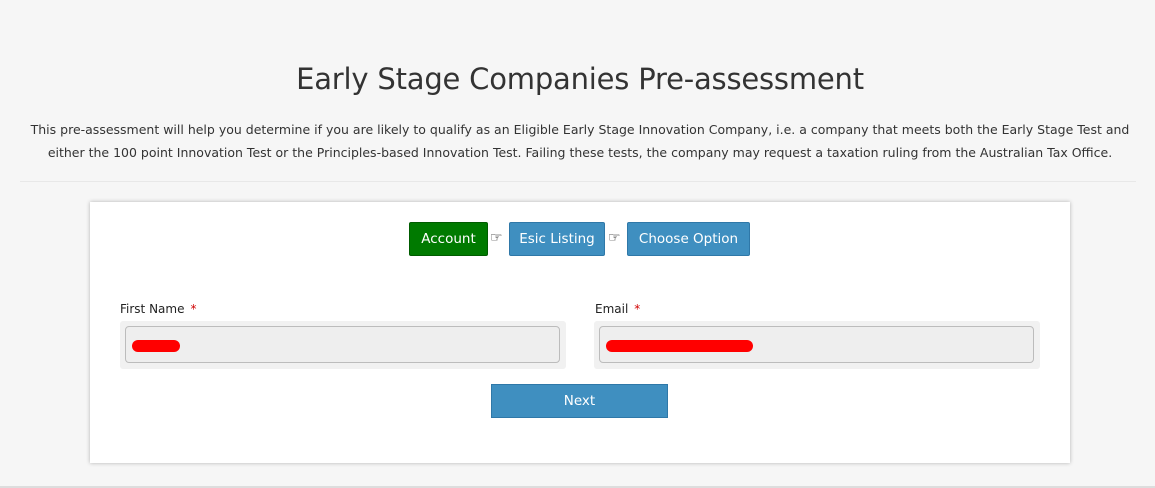 The width and height of the screenshot is (1155, 488). I want to click on first-name-field-group, so click(343, 345).